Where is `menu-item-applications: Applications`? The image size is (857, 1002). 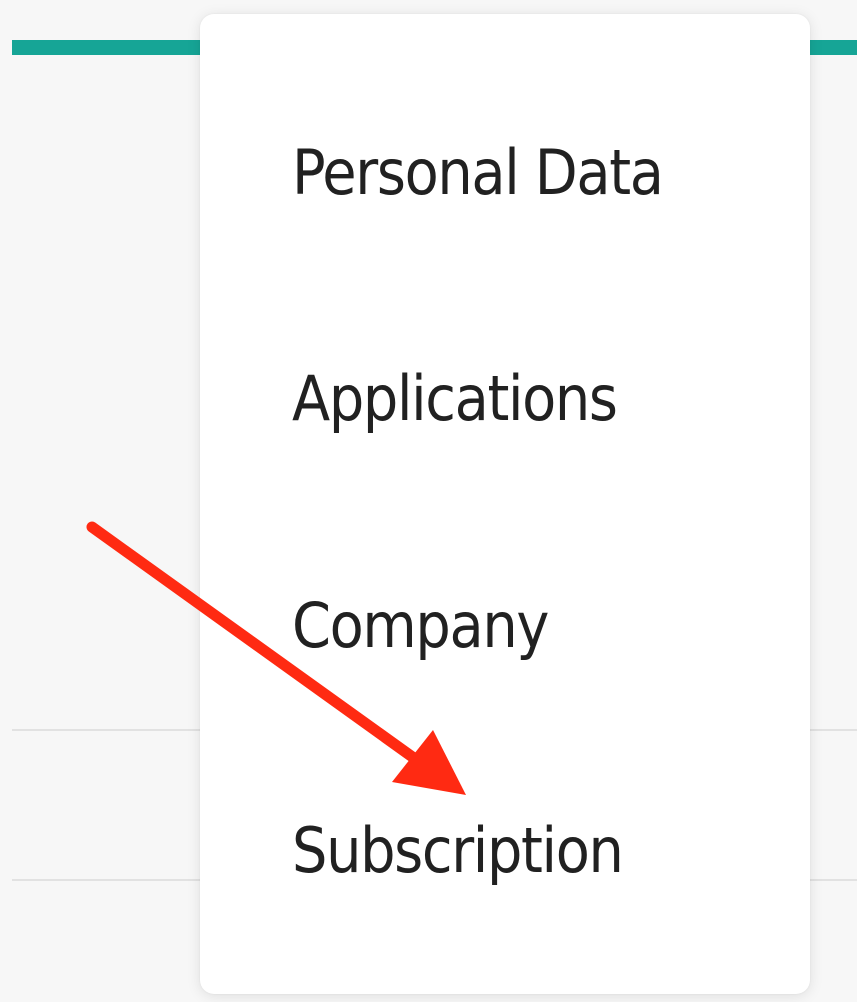
menu-item-applications: Applications is located at coordinates (455, 399).